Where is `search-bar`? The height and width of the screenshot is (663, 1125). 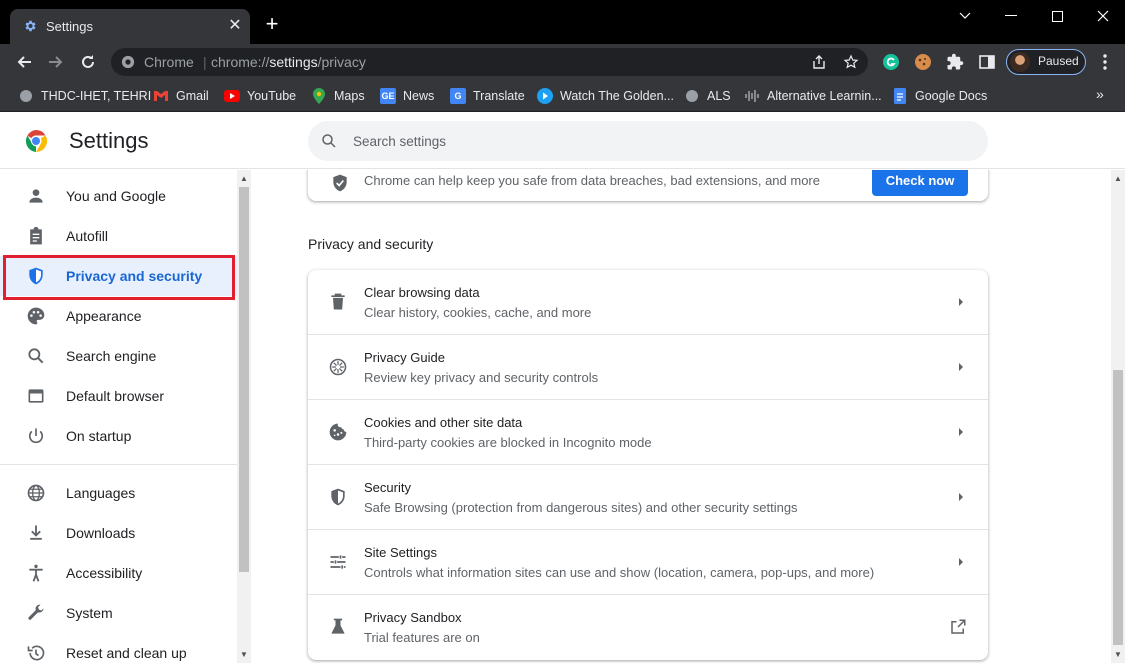
search-bar is located at coordinates (648, 141).